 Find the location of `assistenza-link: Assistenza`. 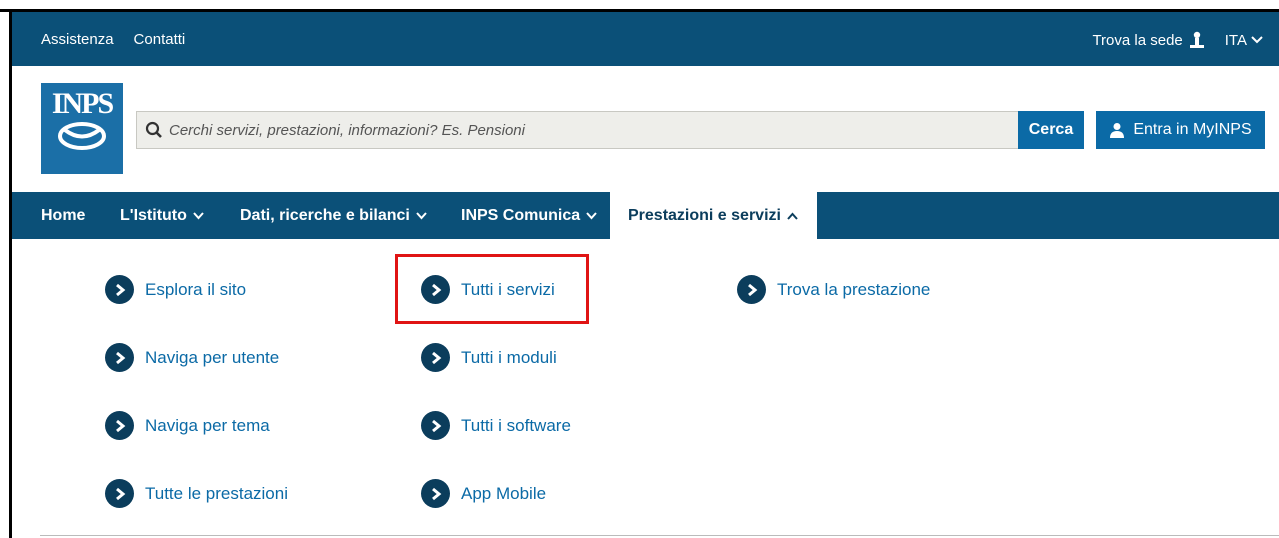

assistenza-link: Assistenza is located at coordinates (77, 39).